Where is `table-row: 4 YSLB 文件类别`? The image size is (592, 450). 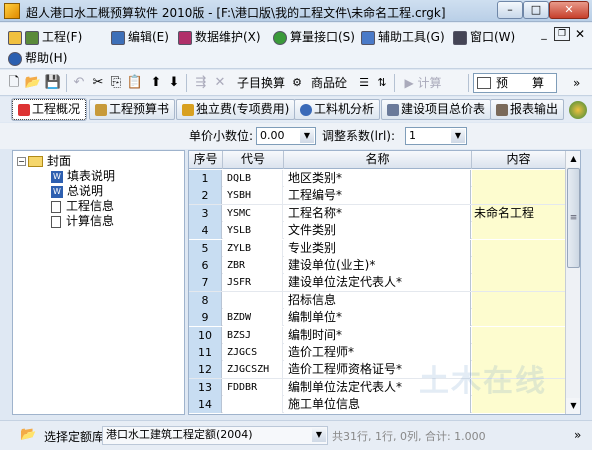
table-row: 4 YSLB 文件类别 is located at coordinates (377, 231).